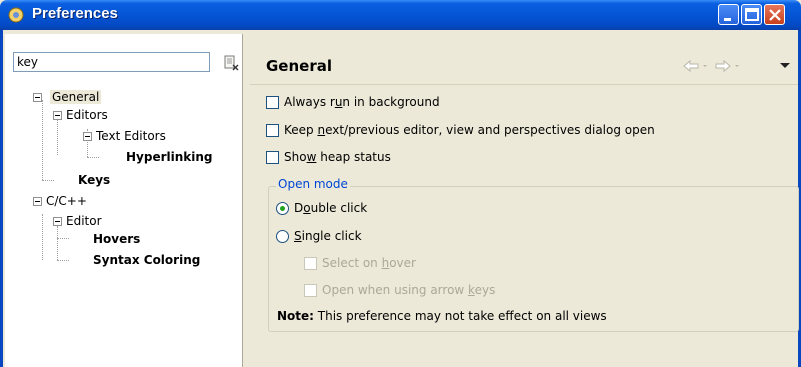 The height and width of the screenshot is (367, 801). What do you see at coordinates (409, 290) in the screenshot?
I see `checkbox-label: Open when using arrow keys` at bounding box center [409, 290].